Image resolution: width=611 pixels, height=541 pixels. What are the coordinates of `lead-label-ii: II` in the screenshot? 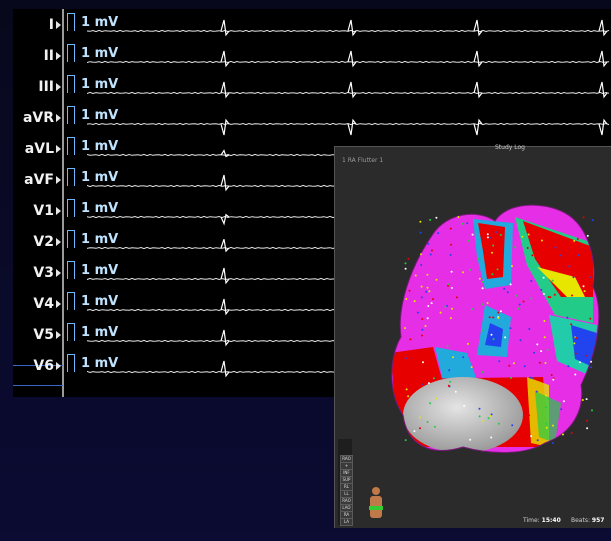 It's located at (33, 56).